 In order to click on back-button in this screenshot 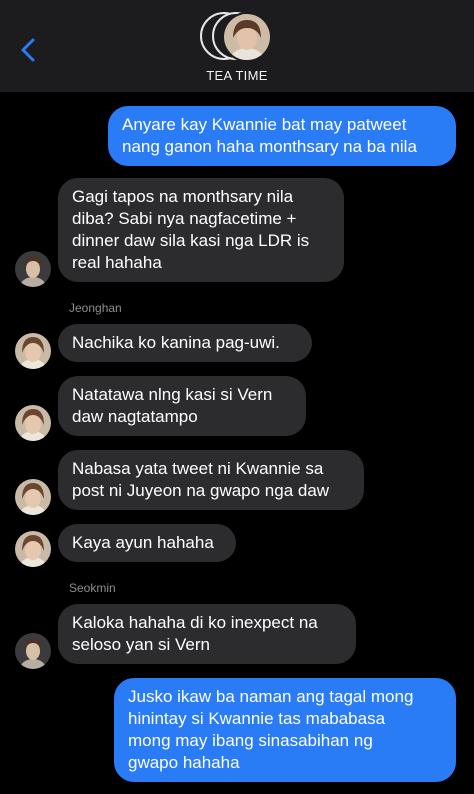, I will do `click(28, 50)`.